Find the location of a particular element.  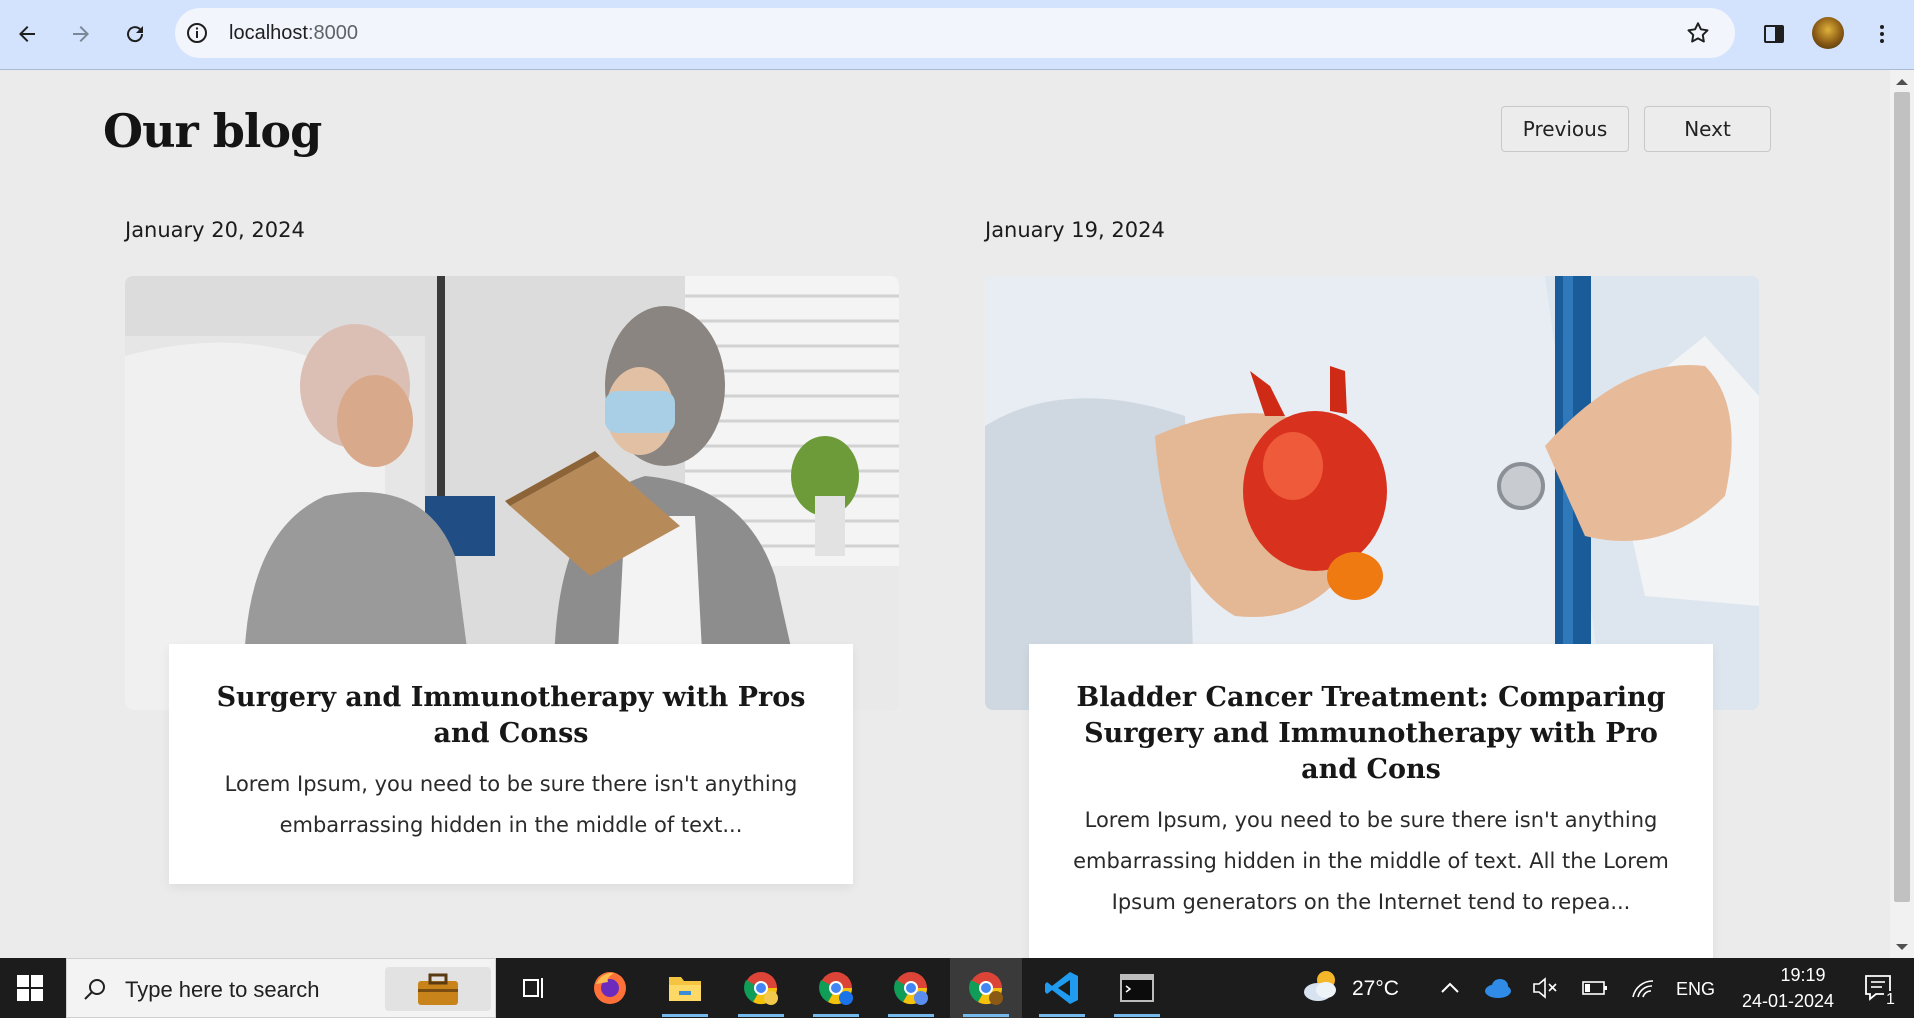

search-highlight is located at coordinates (438, 989).